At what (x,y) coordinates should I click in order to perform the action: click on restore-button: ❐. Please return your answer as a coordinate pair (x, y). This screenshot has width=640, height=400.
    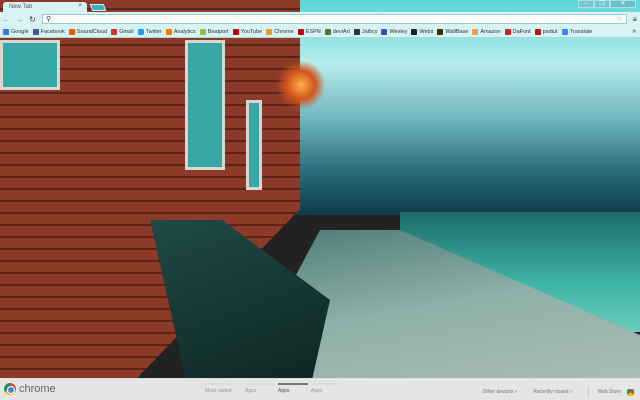
    Looking at the image, I should click on (602, 4).